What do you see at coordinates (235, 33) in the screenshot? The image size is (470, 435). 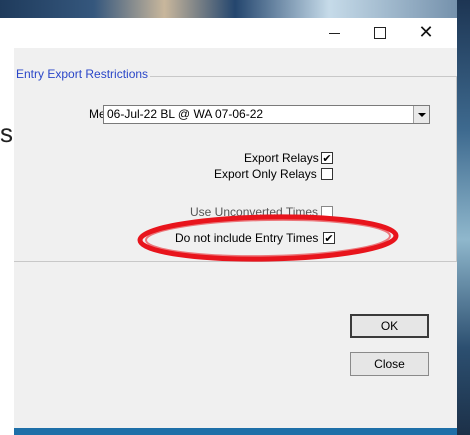 I see `title-bar: ✕` at bounding box center [235, 33].